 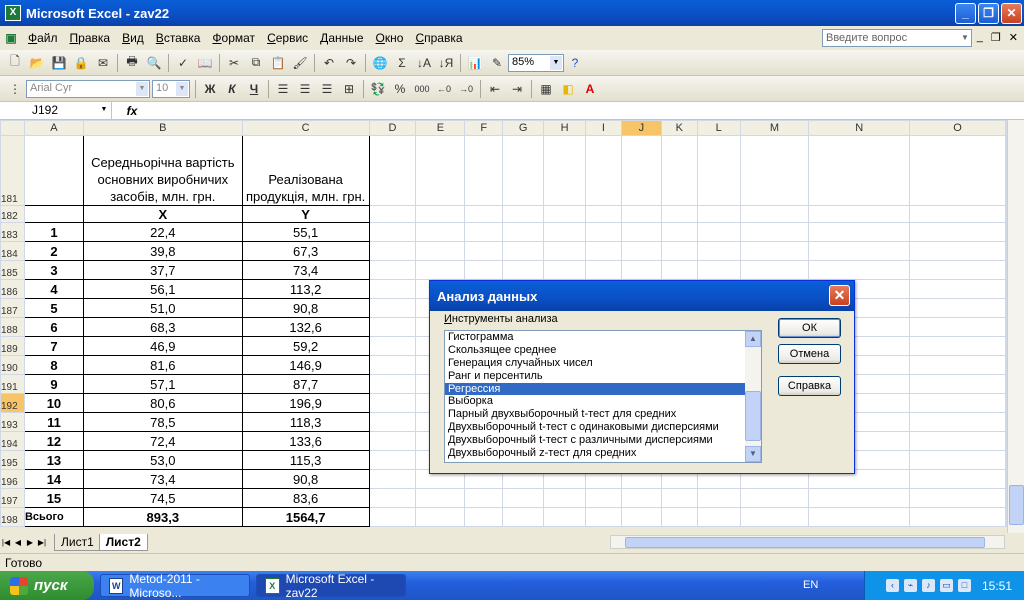 I want to click on help-search-input: Введите вопрос ▼, so click(x=897, y=38).